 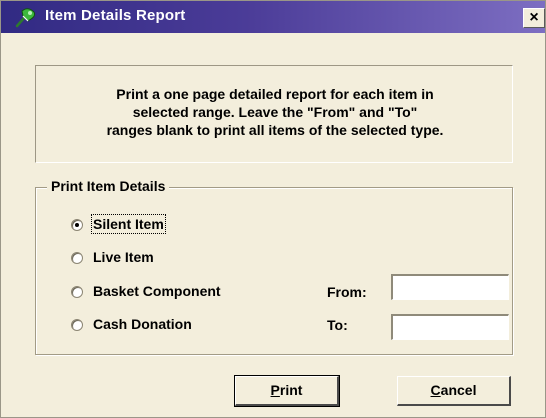 What do you see at coordinates (142, 324) in the screenshot?
I see `radio-label: Cash Donation` at bounding box center [142, 324].